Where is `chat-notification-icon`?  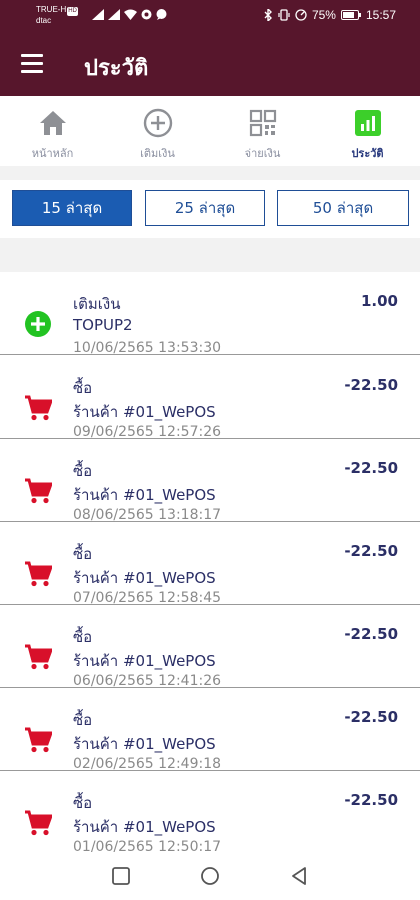 chat-notification-icon is located at coordinates (161, 14).